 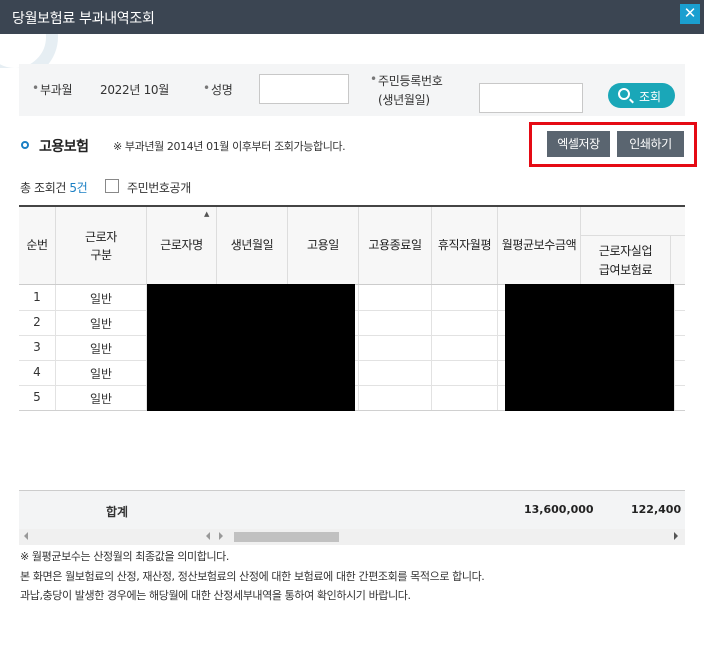 What do you see at coordinates (323, 244) in the screenshot?
I see `header-hire-date: 고용일` at bounding box center [323, 244].